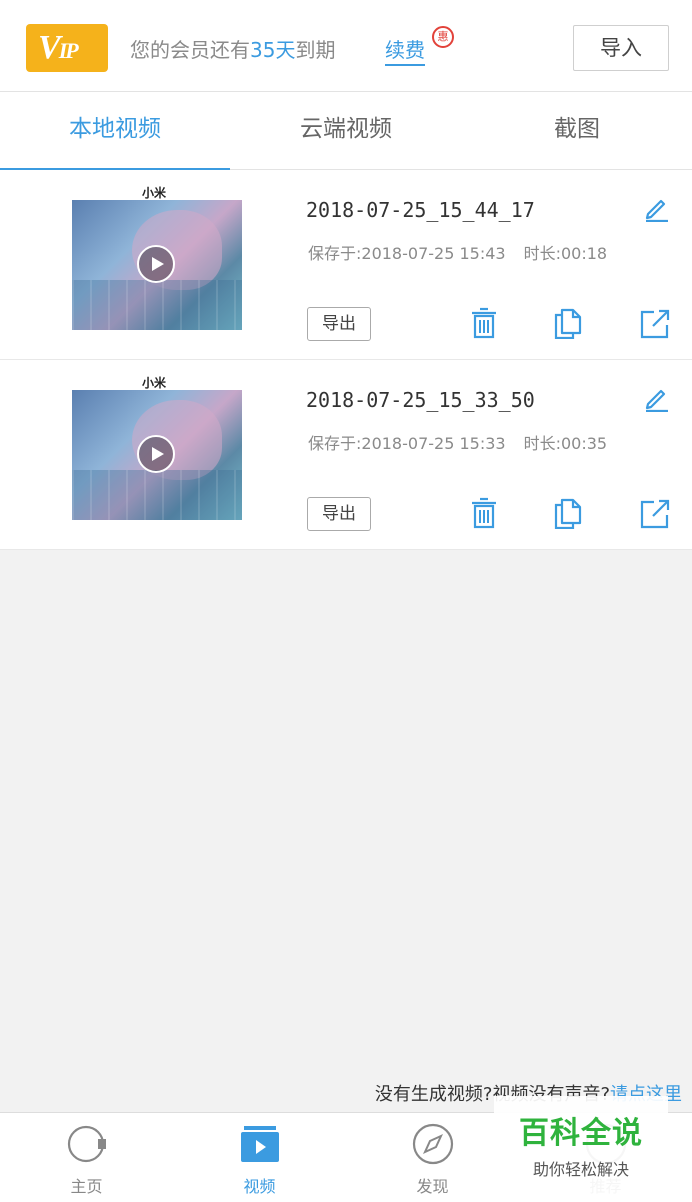 The width and height of the screenshot is (692, 1202). What do you see at coordinates (565, 443) in the screenshot?
I see `video-duration: 时长:00:35` at bounding box center [565, 443].